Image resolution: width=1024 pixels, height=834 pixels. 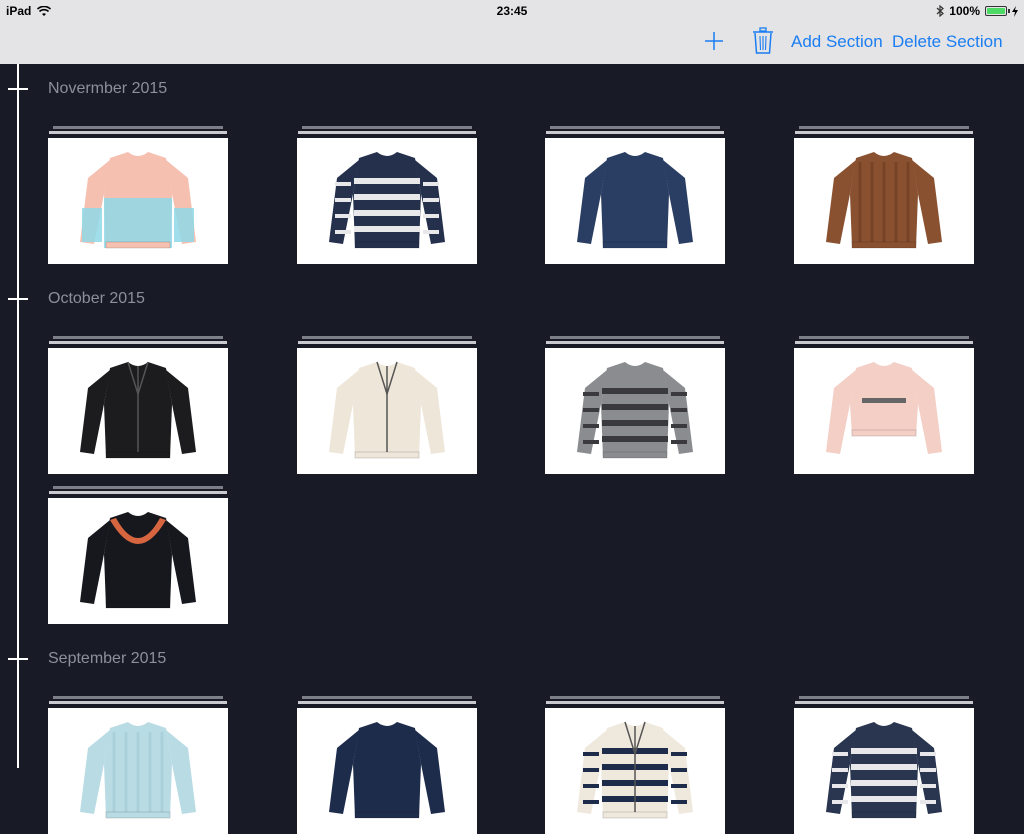 I want to click on navy-knit-sweater-image, so click(x=635, y=201).